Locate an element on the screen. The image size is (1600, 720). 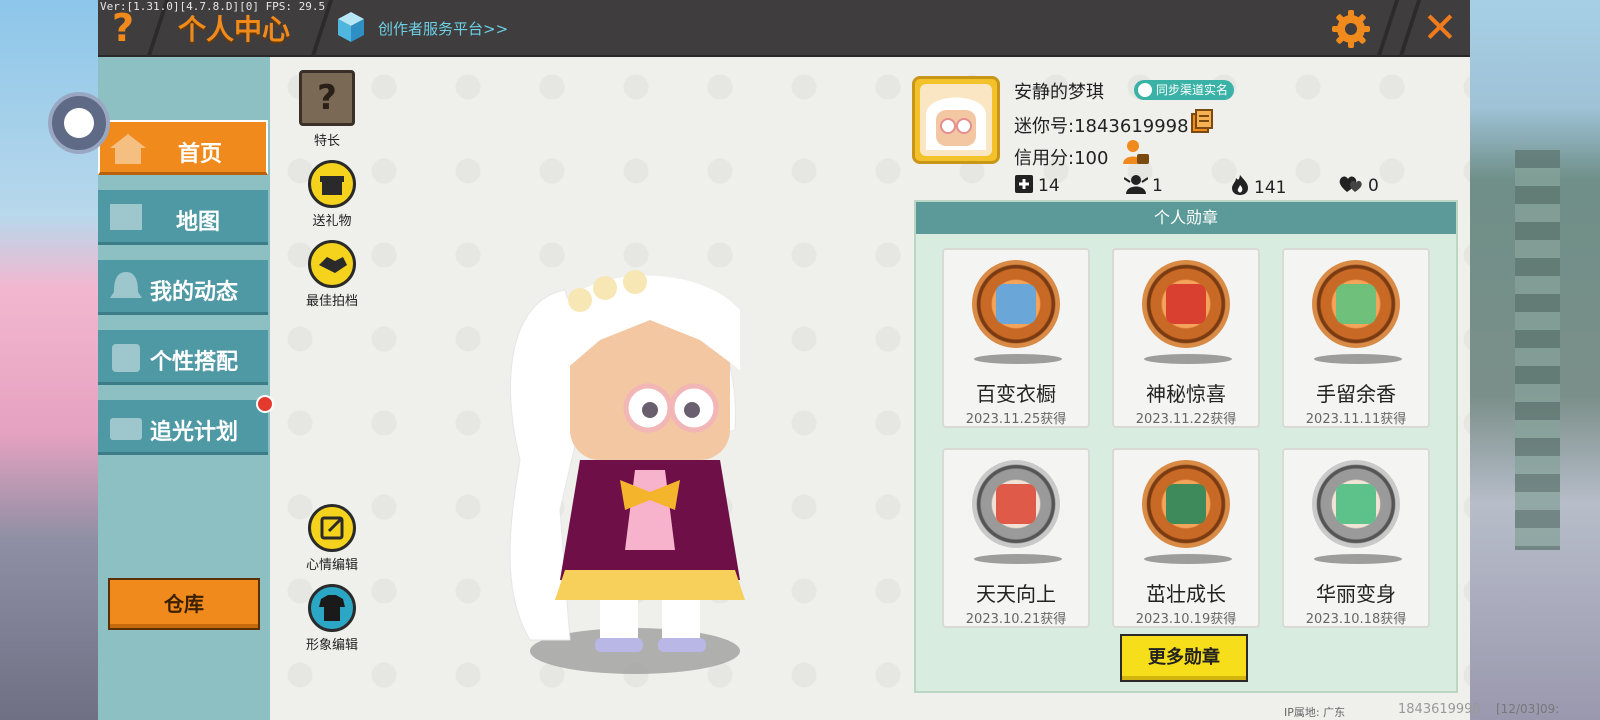
send-gift-label: 送礼物 is located at coordinates (332, 221).